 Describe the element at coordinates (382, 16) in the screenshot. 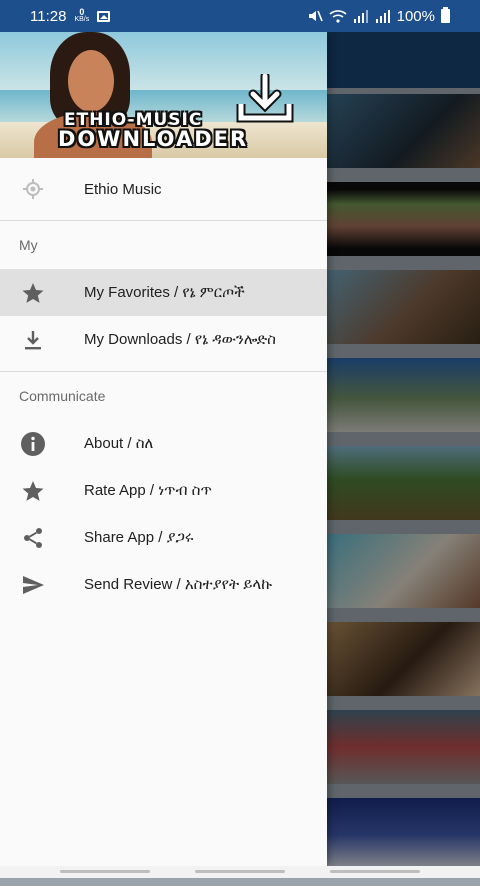

I see `signal-2-icon` at that location.